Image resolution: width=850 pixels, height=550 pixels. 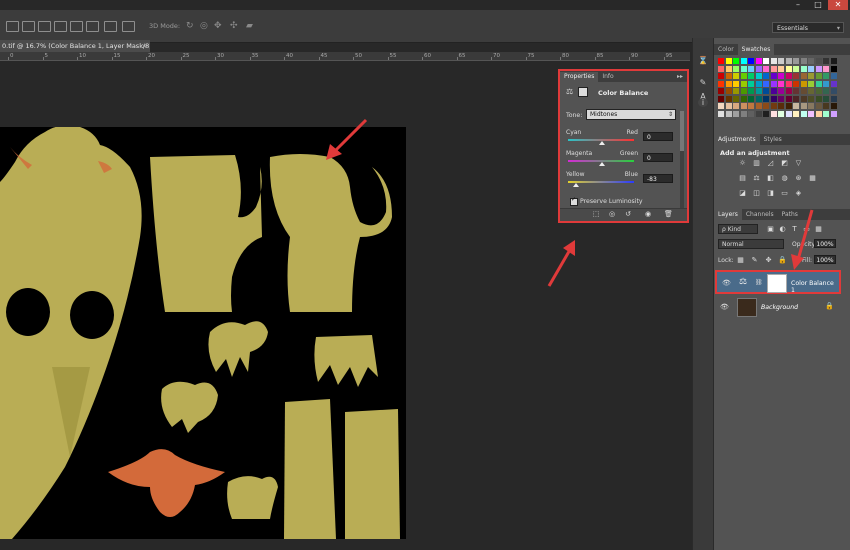 What do you see at coordinates (818, 5) in the screenshot?
I see `maximize-button: □` at bounding box center [818, 5].